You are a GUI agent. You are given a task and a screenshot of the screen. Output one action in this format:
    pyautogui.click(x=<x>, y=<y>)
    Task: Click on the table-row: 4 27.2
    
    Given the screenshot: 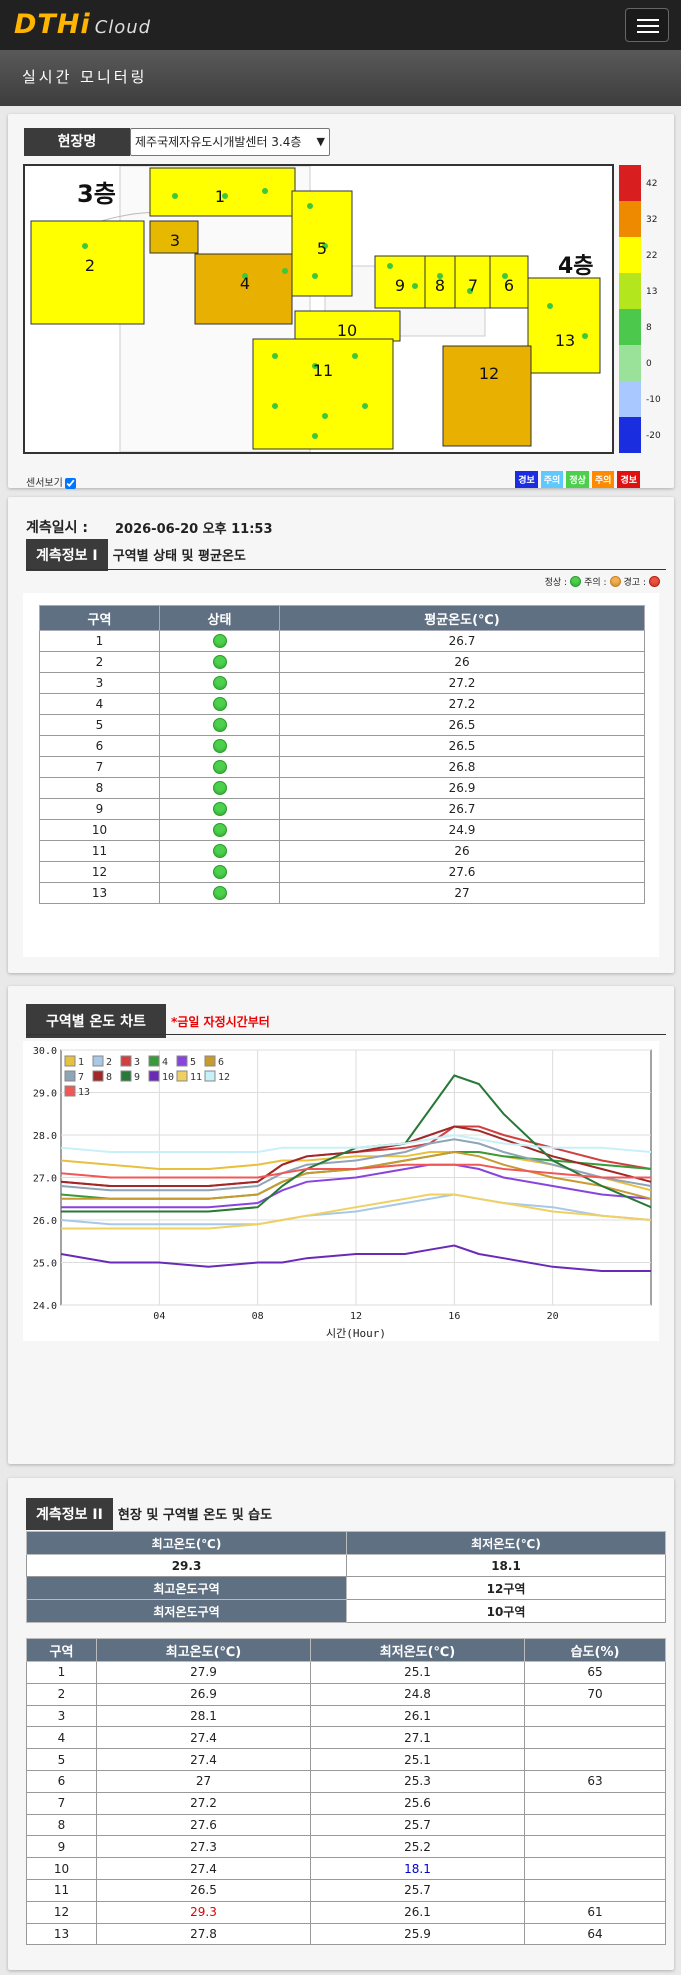 What is the action you would take?
    pyautogui.click(x=342, y=704)
    